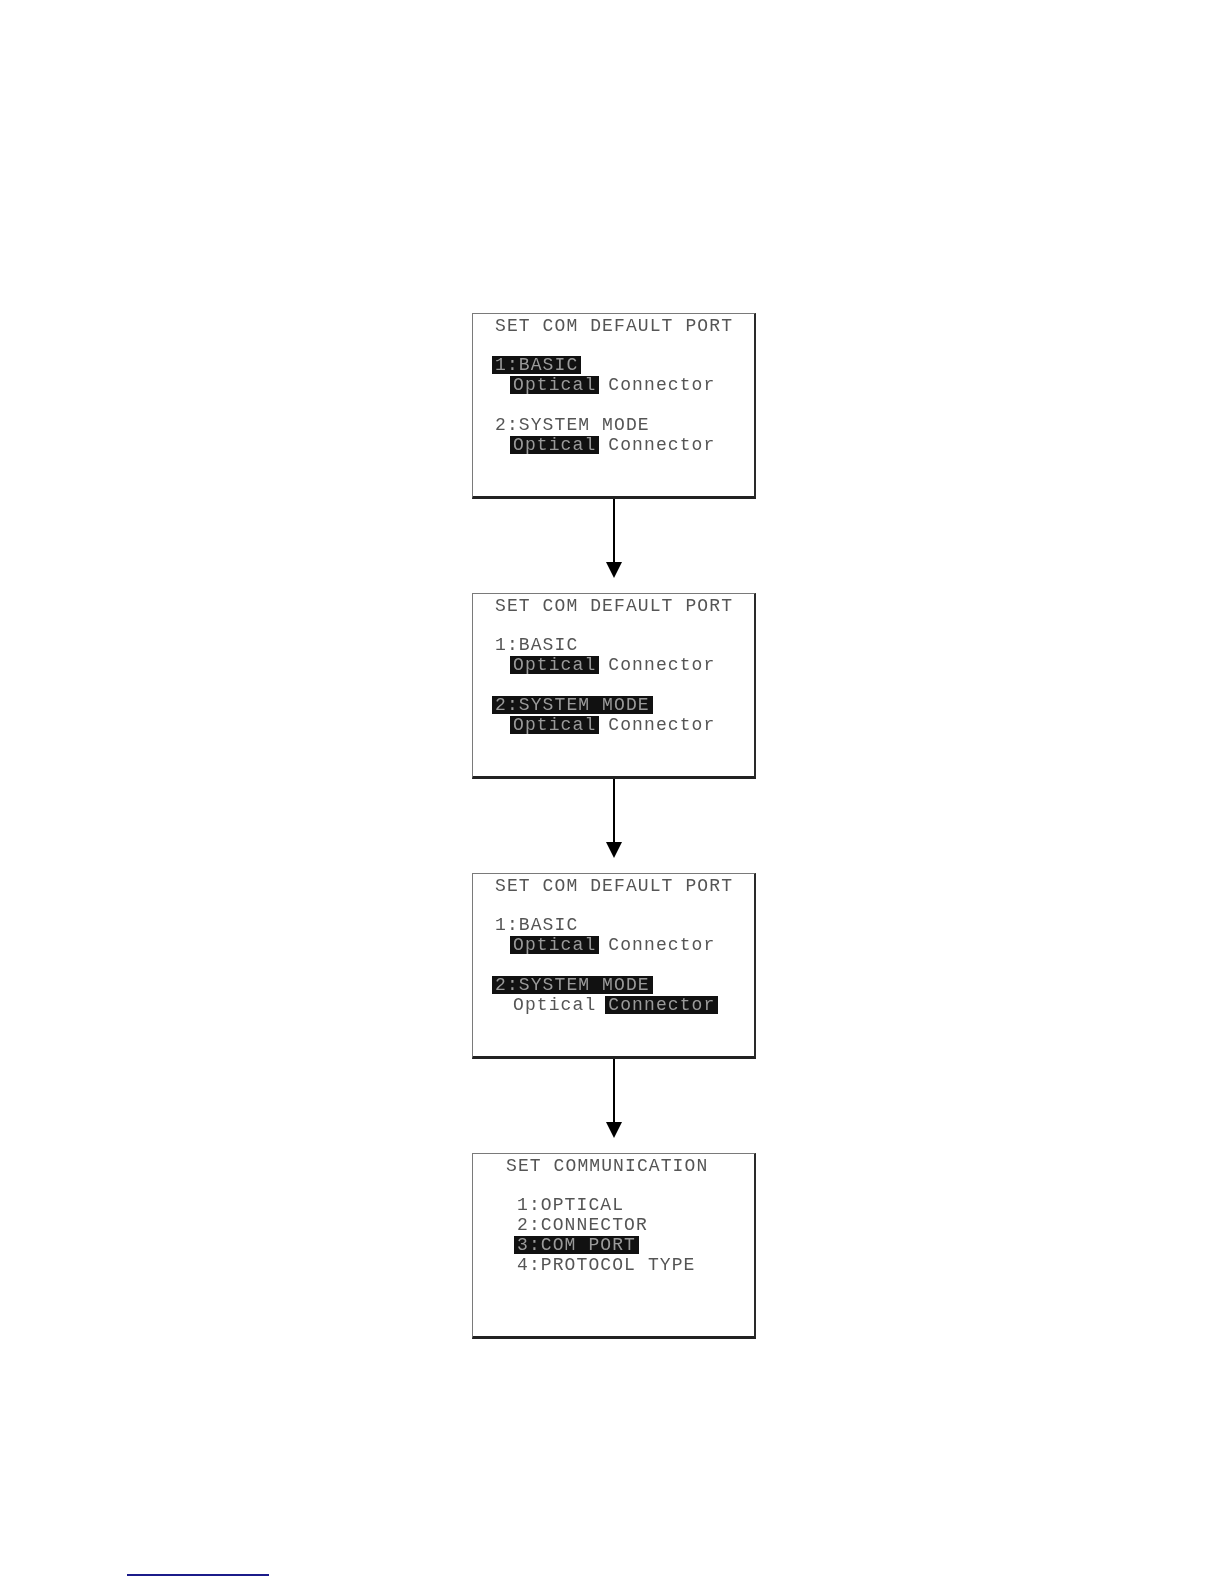 This screenshot has height=1584, width=1224. What do you see at coordinates (571, 1205) in the screenshot?
I see `menu-item: 1:OPTICAL` at bounding box center [571, 1205].